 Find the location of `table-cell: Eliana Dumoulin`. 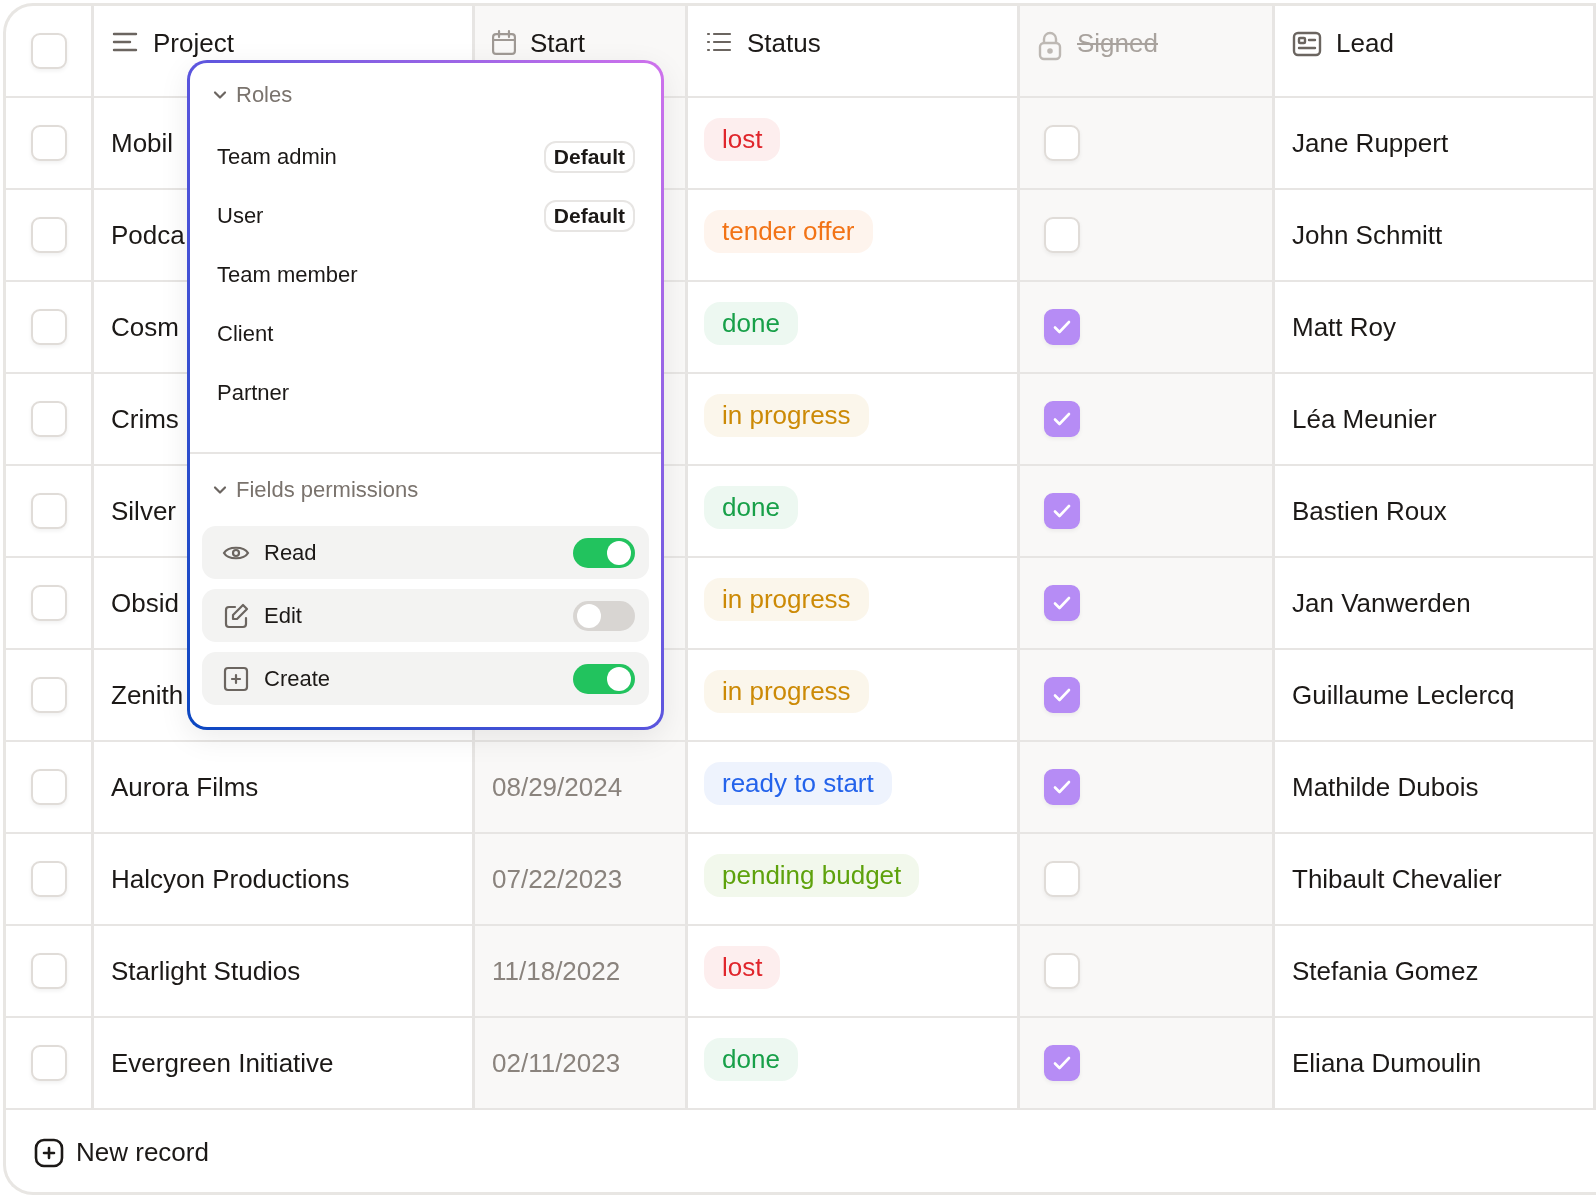

table-cell: Eliana Dumoulin is located at coordinates (1435, 1064).